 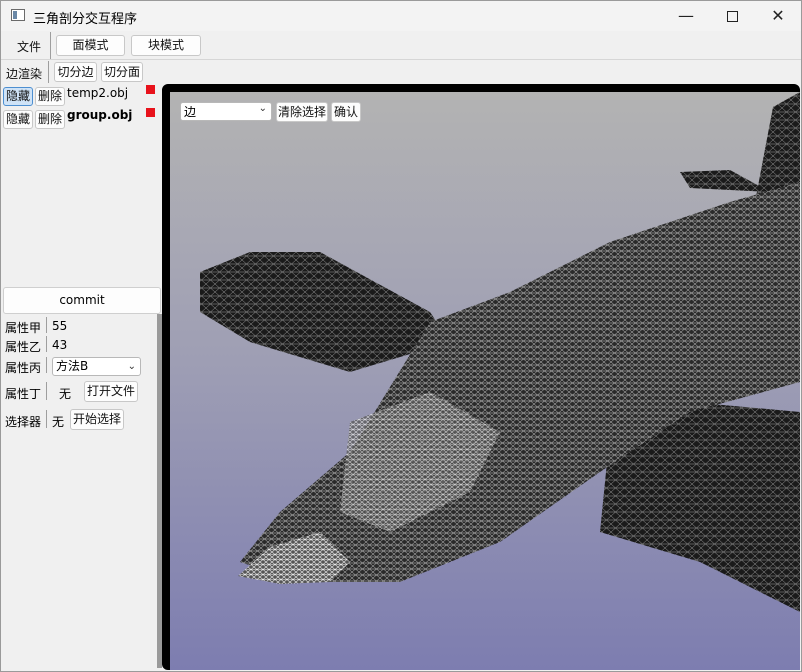 What do you see at coordinates (60, 326) in the screenshot?
I see `prop-a-value: 55` at bounding box center [60, 326].